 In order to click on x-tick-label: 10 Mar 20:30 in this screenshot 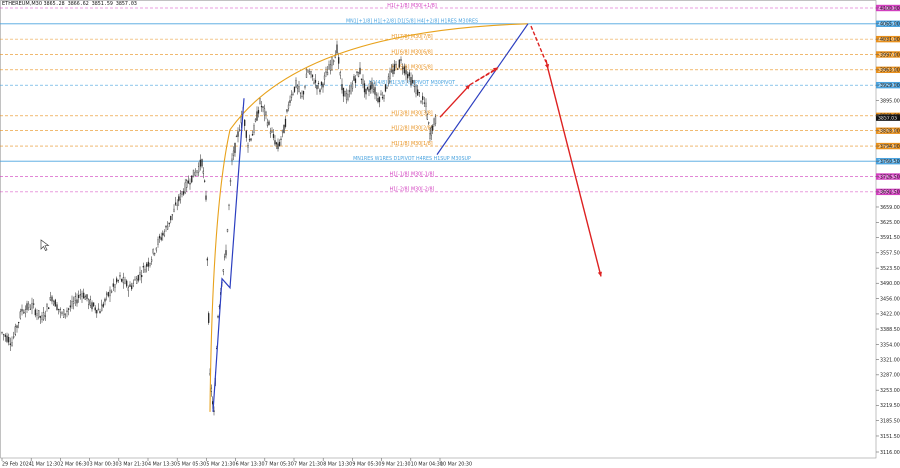, I will do `click(456, 465)`.